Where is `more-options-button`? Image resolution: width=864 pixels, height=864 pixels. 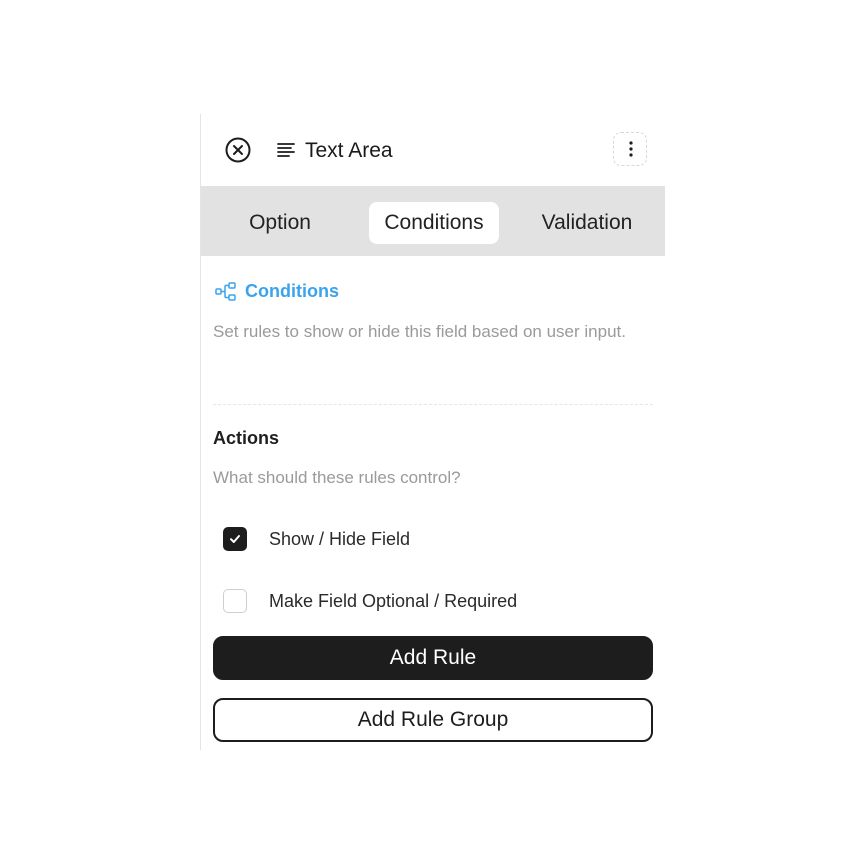
more-options-button is located at coordinates (630, 149).